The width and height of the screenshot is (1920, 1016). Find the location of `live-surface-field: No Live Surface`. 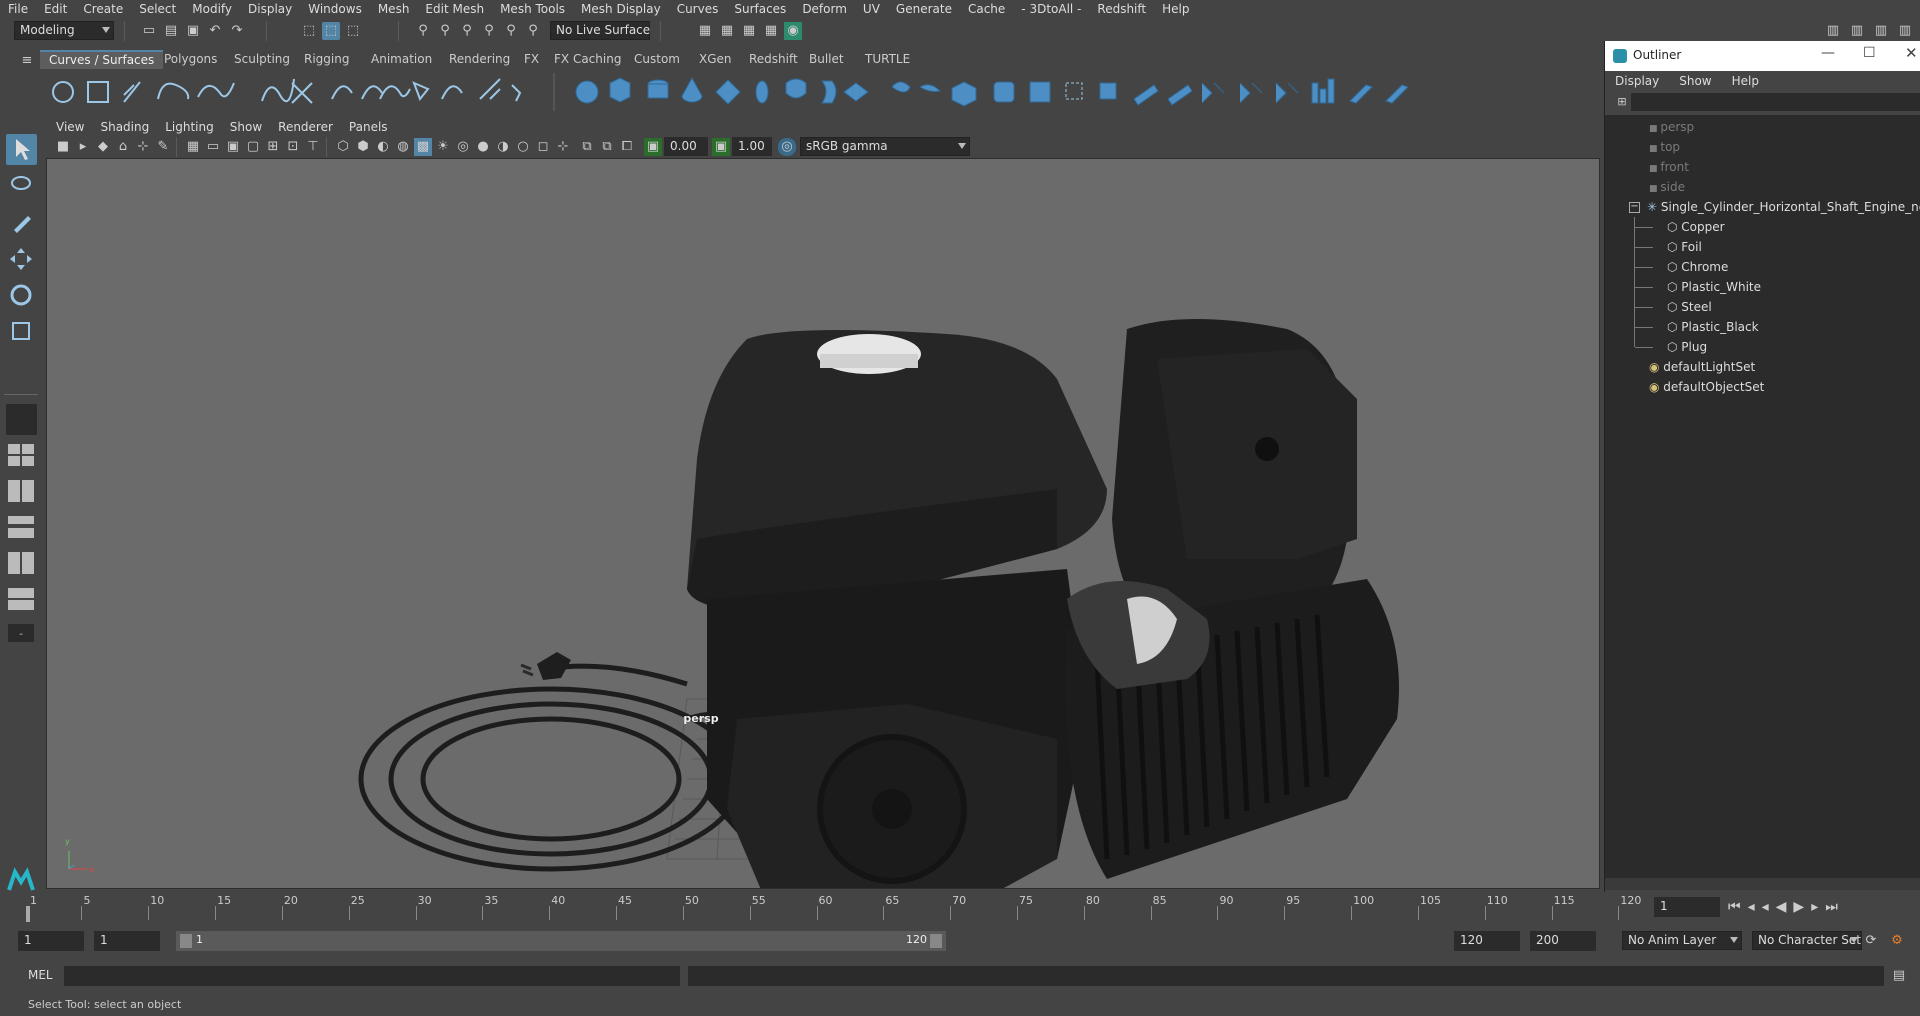

live-surface-field: No Live Surface is located at coordinates (600, 30).